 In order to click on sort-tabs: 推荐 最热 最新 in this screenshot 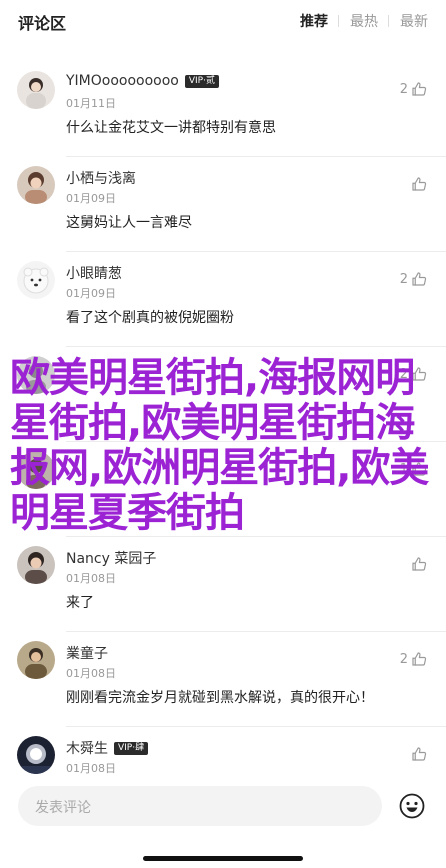, I will do `click(353, 21)`.